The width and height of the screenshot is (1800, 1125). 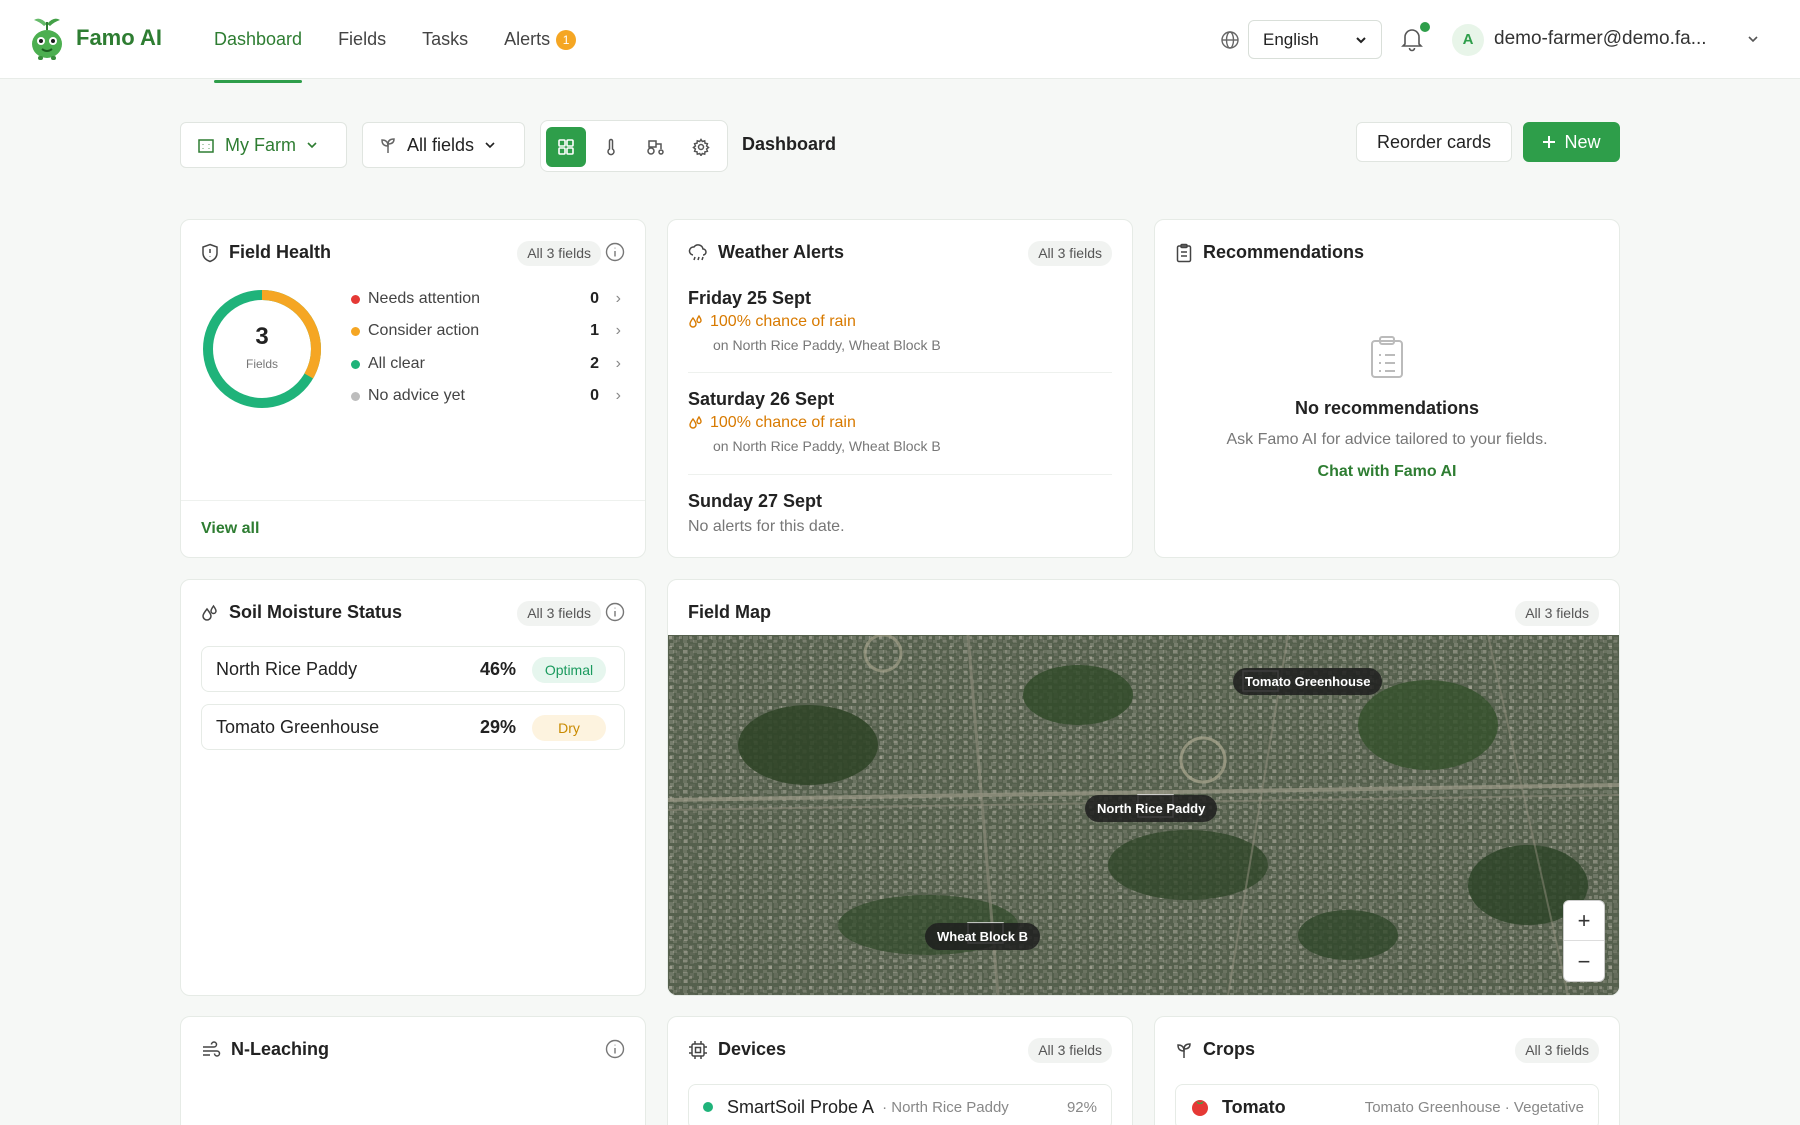 I want to click on health-row-label: Consider action, so click(x=424, y=330).